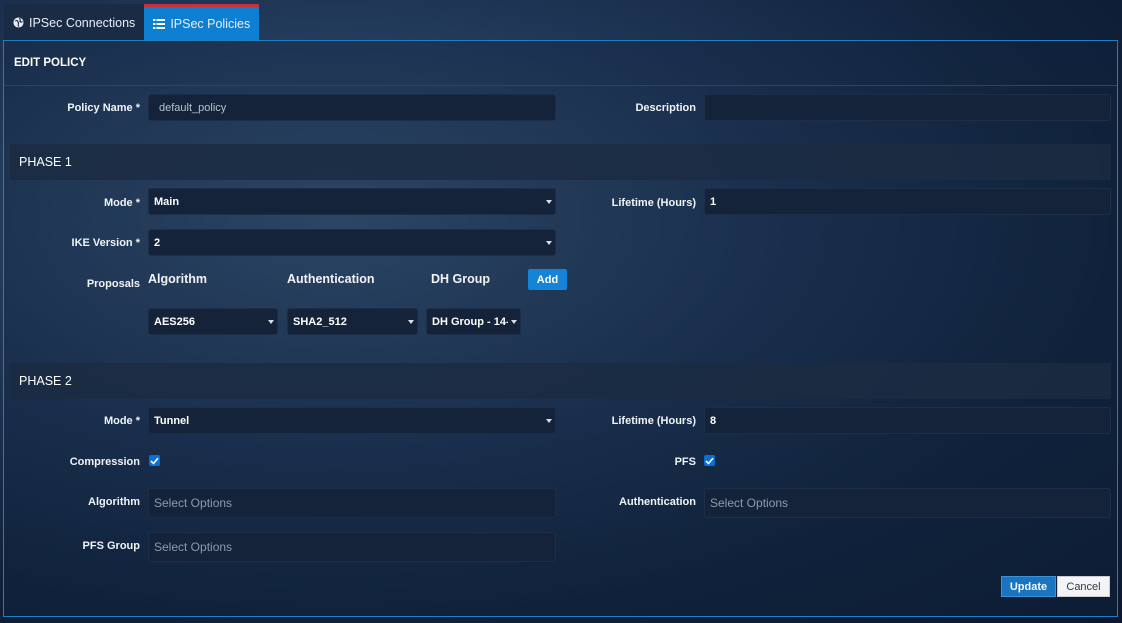 This screenshot has width=1122, height=623. What do you see at coordinates (1028, 586) in the screenshot?
I see `update-button: Update` at bounding box center [1028, 586].